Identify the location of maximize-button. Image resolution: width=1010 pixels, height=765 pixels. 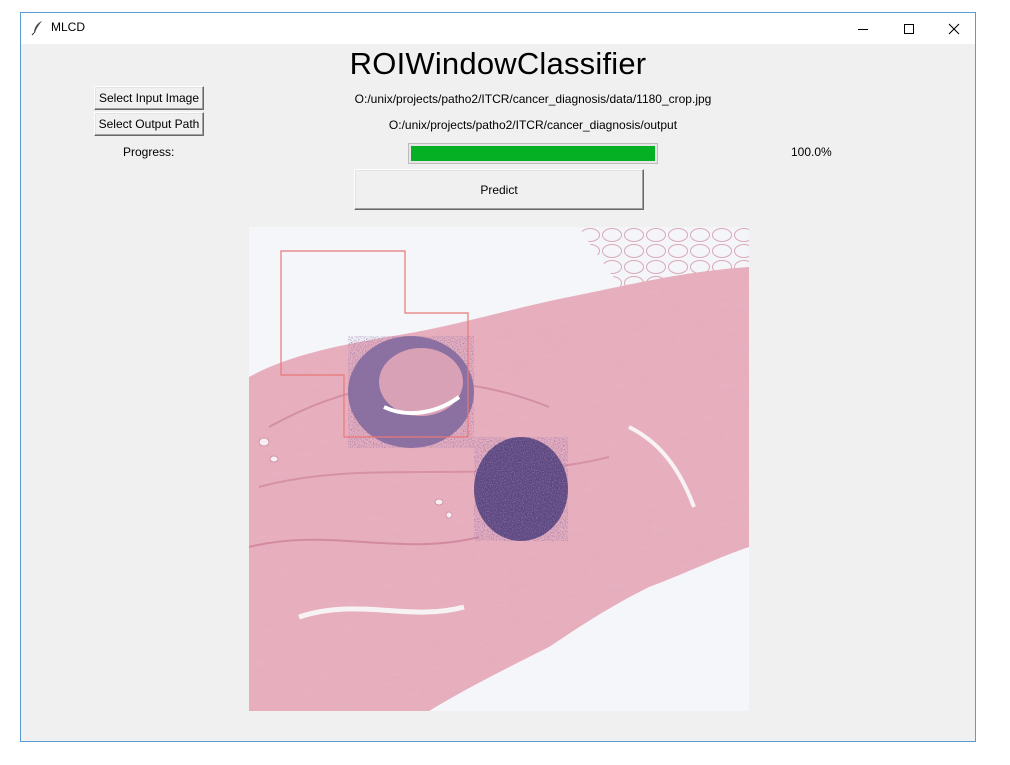
(909, 28).